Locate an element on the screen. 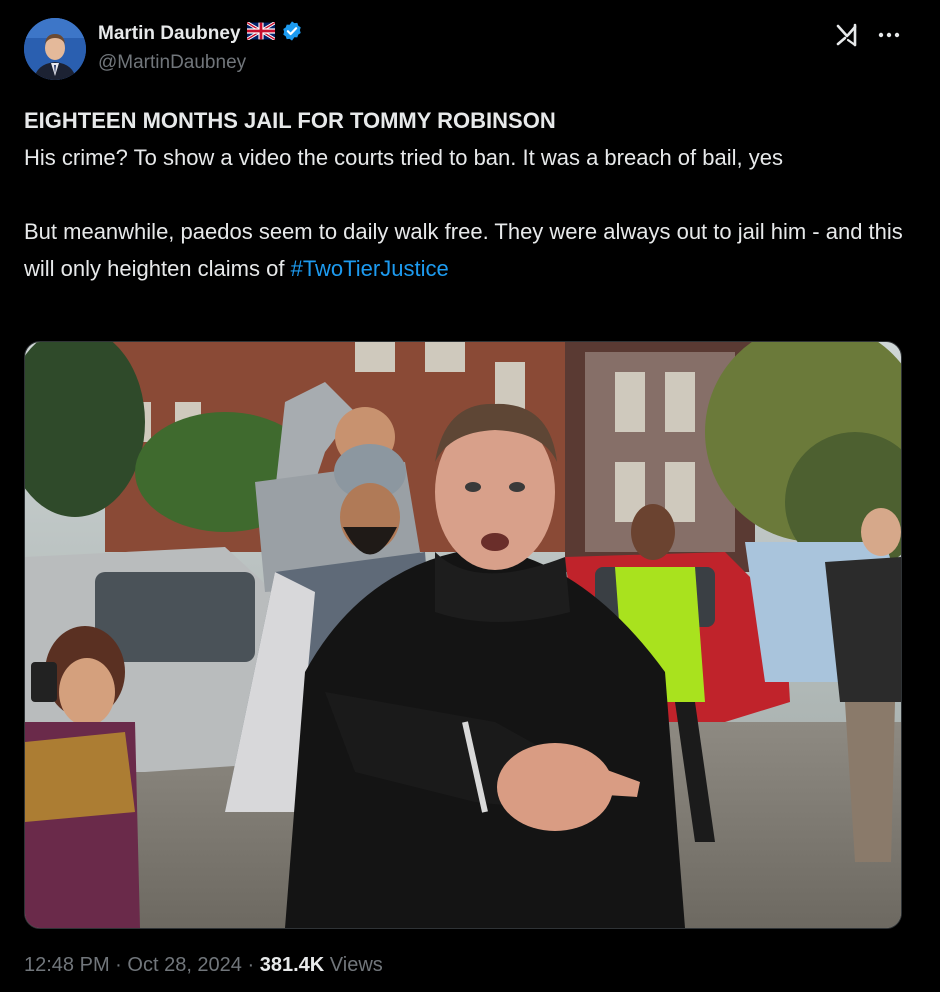 The image size is (940, 992). hashtag-link: #TwoTierJustice is located at coordinates (370, 268).